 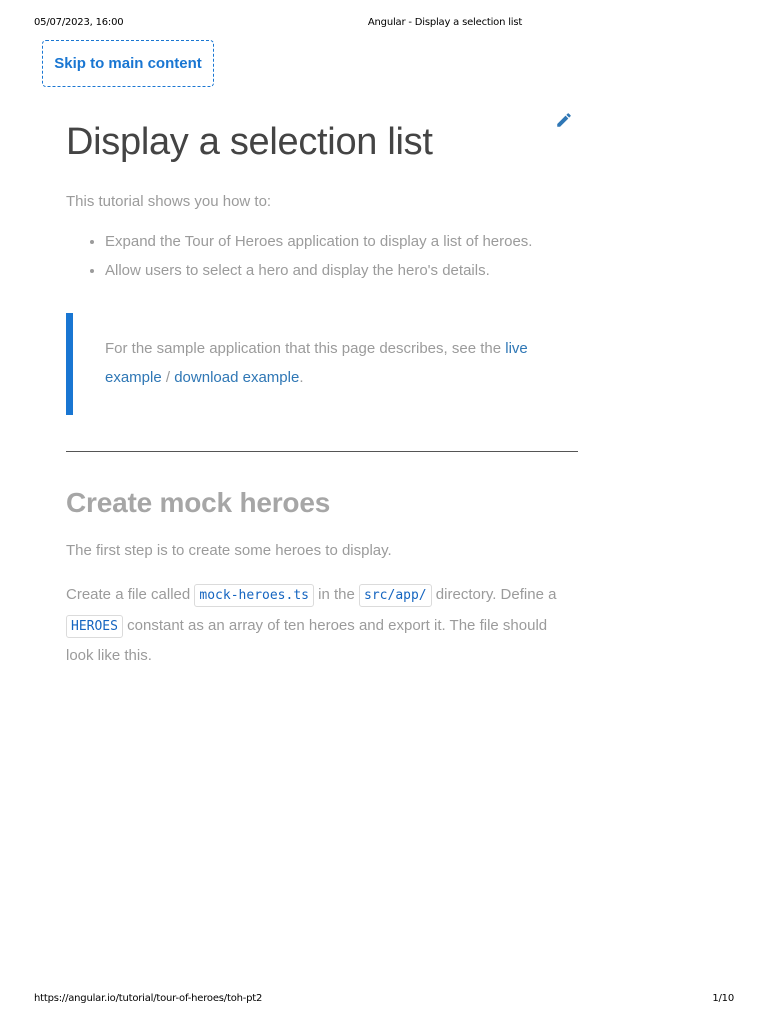 What do you see at coordinates (445, 22) in the screenshot?
I see `print-title: Angular - Display a selection list` at bounding box center [445, 22].